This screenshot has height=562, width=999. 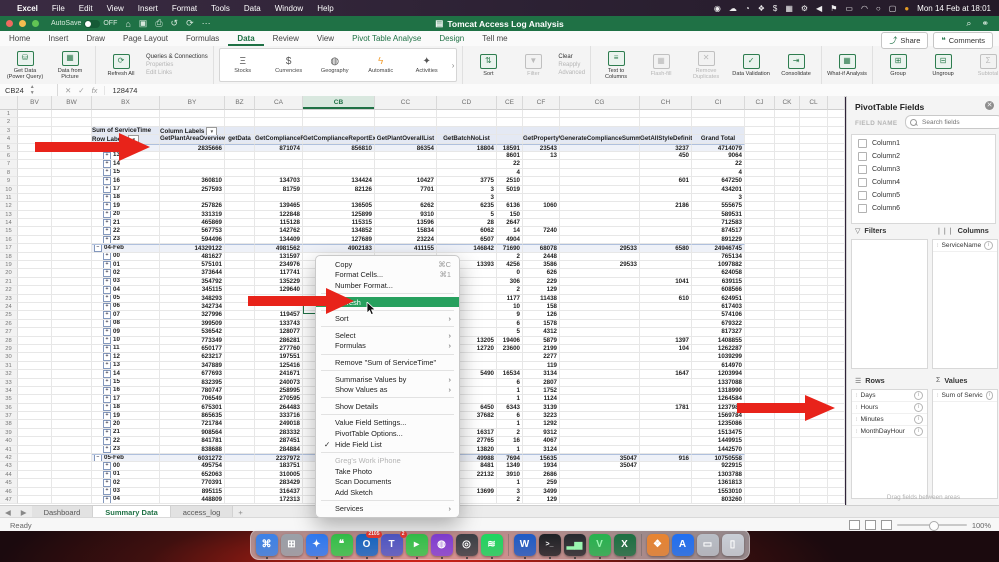 What do you see at coordinates (279, 181) in the screenshot?
I see `cell-CA9: 134703` at bounding box center [279, 181].